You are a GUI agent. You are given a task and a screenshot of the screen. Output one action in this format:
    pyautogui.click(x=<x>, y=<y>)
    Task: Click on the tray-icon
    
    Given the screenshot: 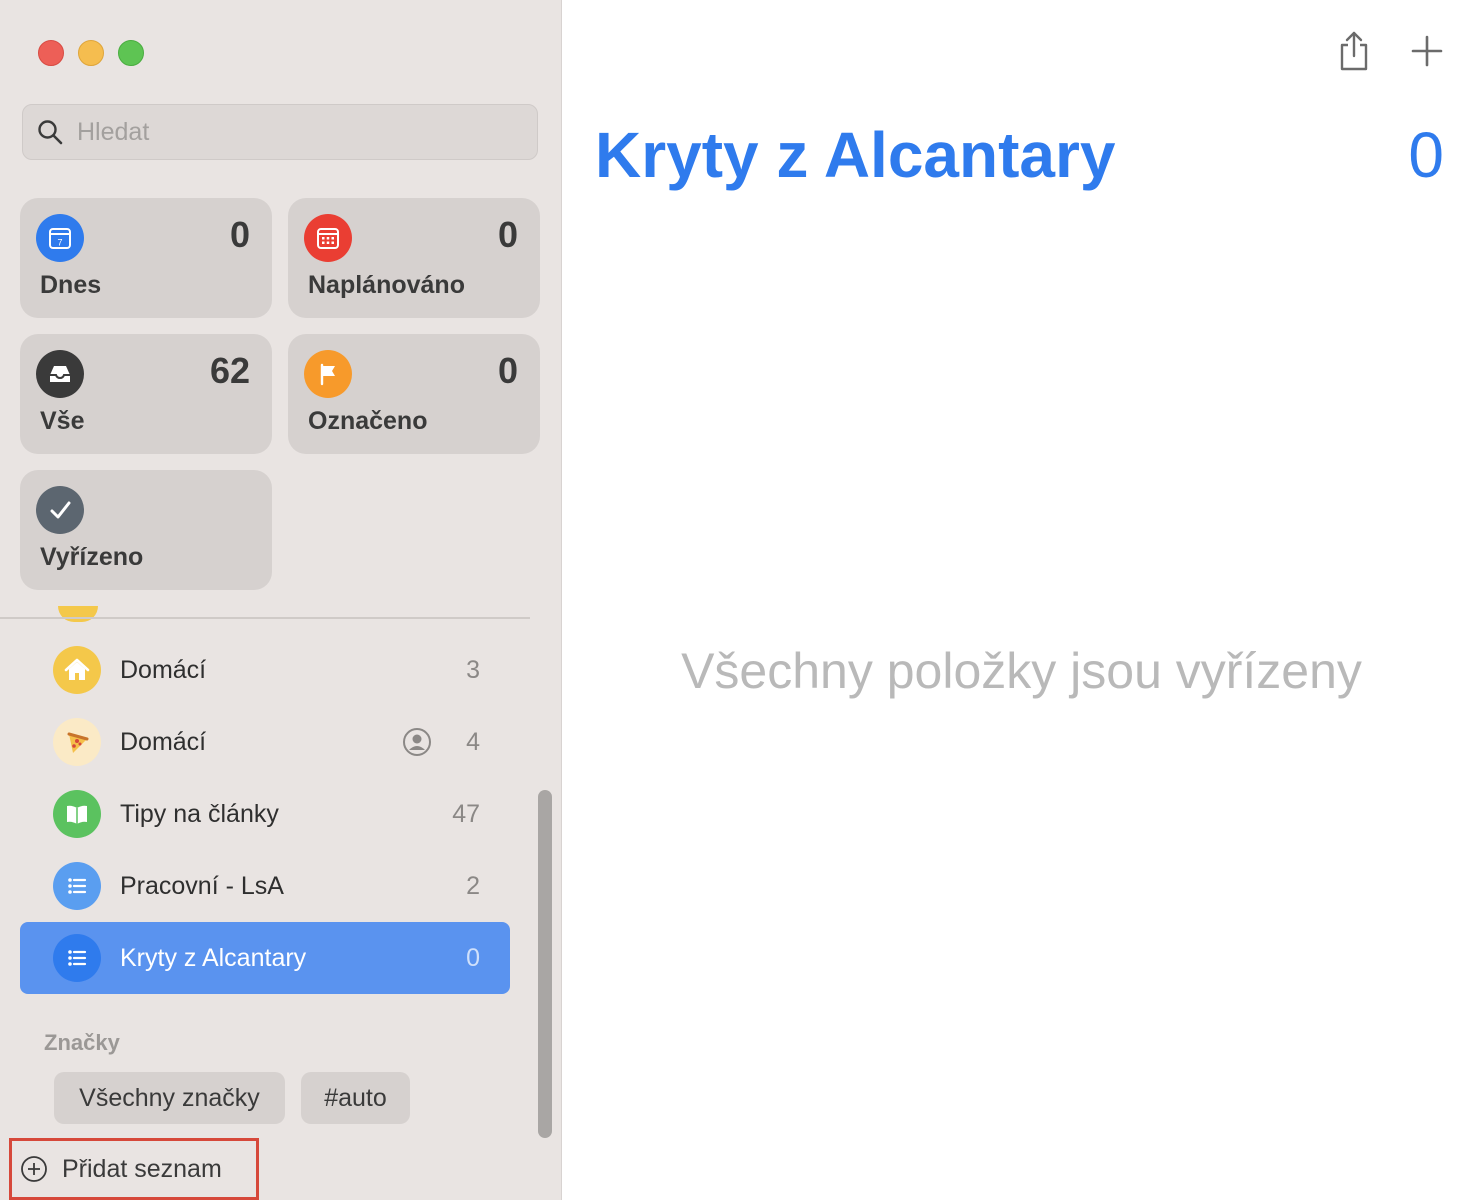 What is the action you would take?
    pyautogui.click(x=60, y=374)
    